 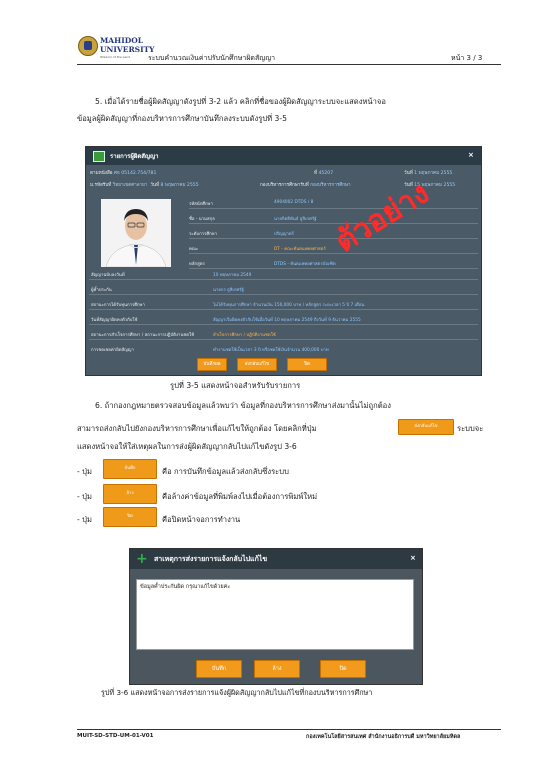 What do you see at coordinates (194, 249) in the screenshot?
I see `row-label: คณะ` at bounding box center [194, 249].